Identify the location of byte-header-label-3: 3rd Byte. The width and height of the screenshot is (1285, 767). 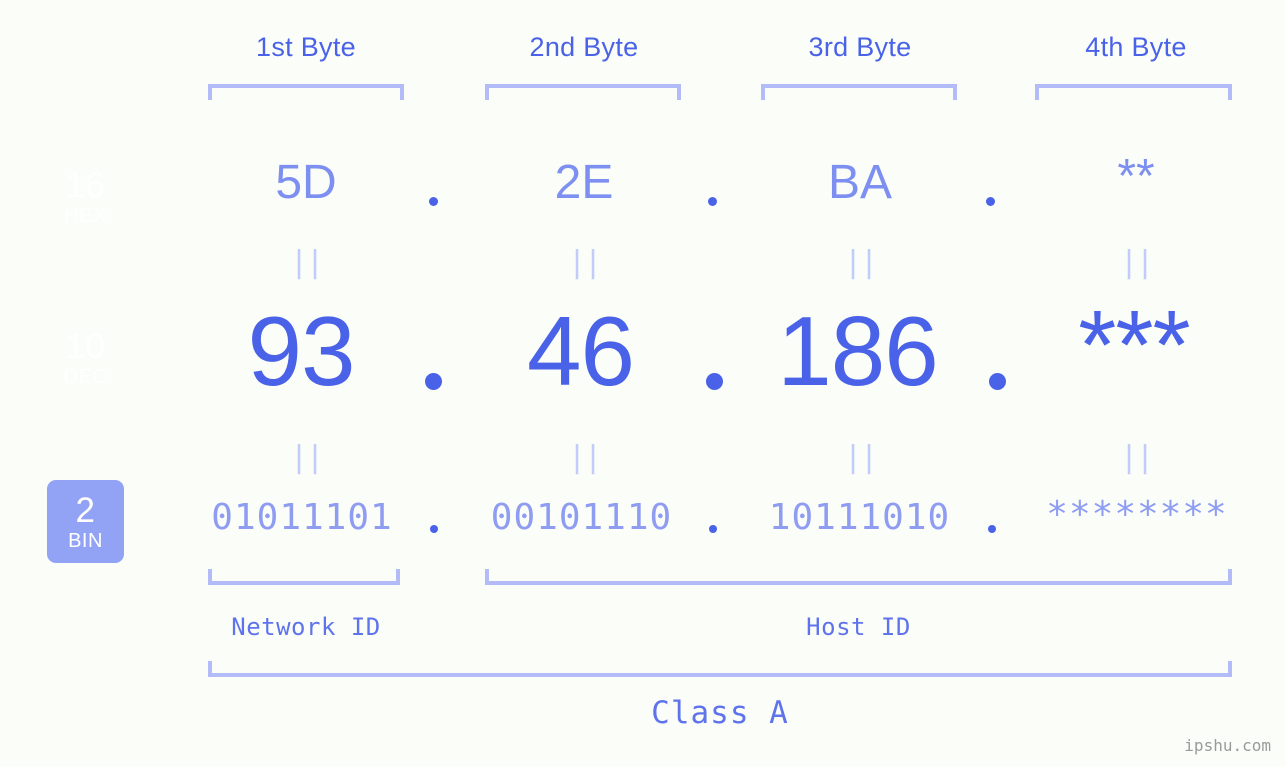
(860, 47).